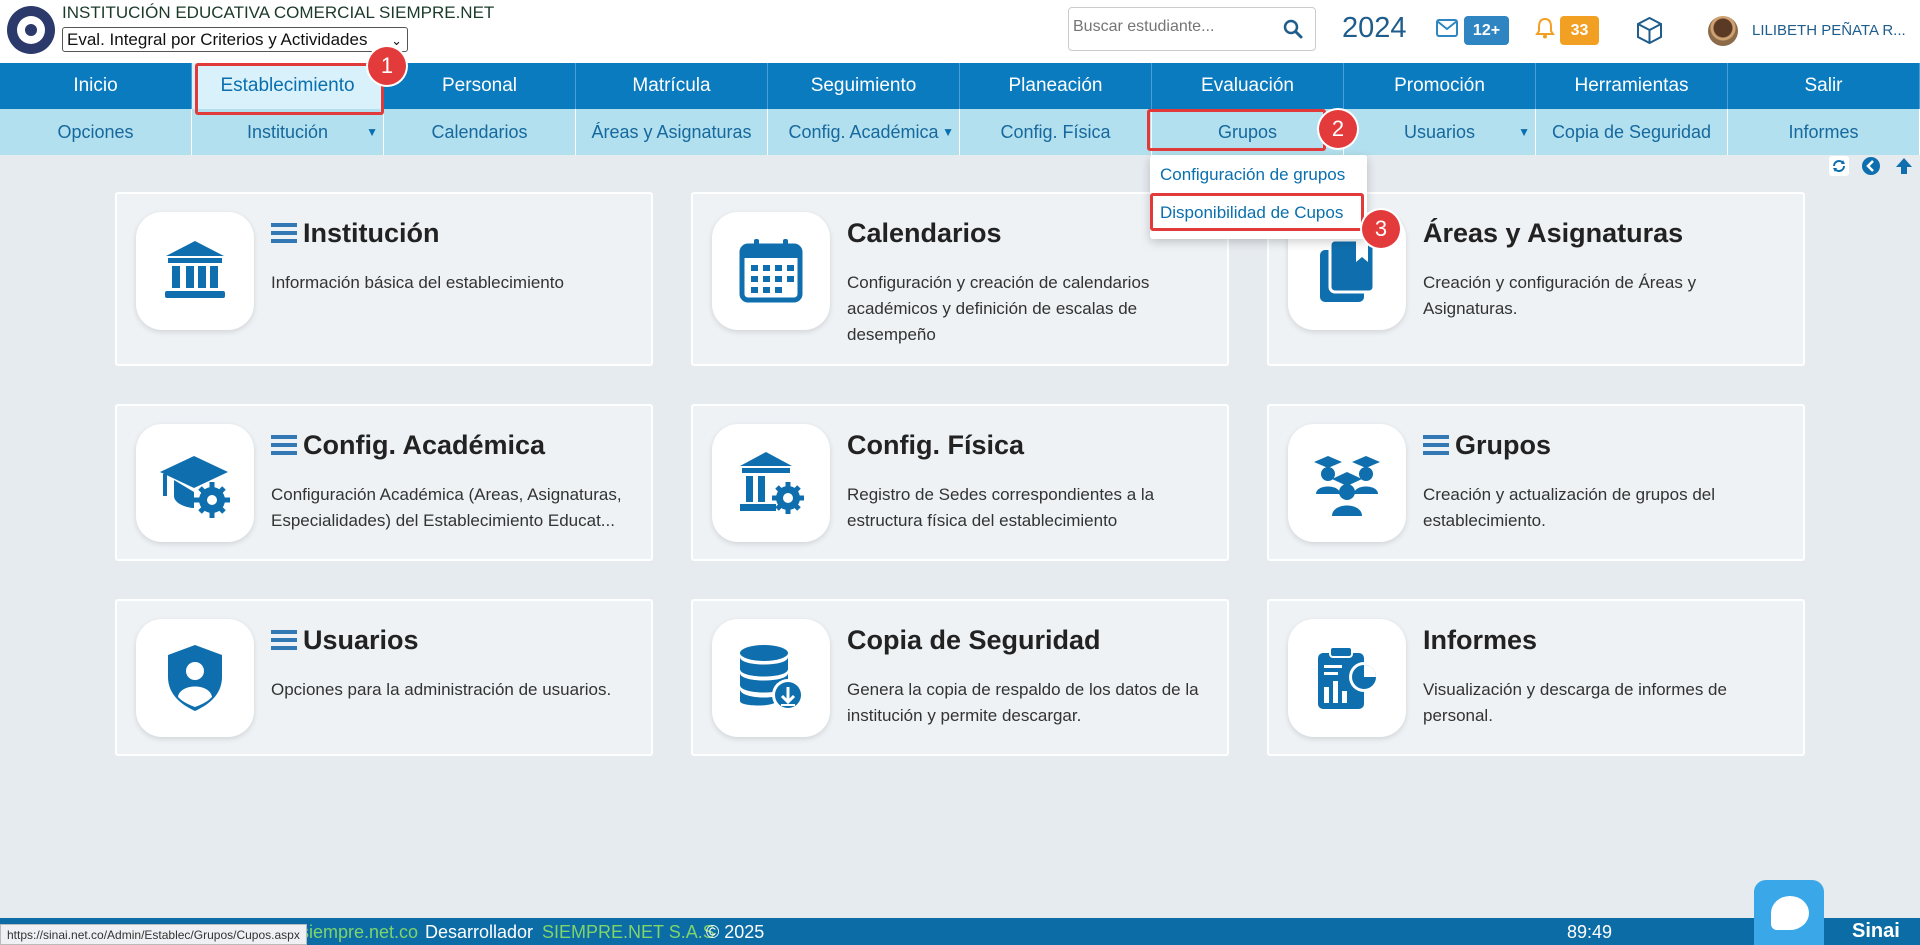 Image resolution: width=1920 pixels, height=945 pixels. I want to click on search-input, so click(1173, 27).